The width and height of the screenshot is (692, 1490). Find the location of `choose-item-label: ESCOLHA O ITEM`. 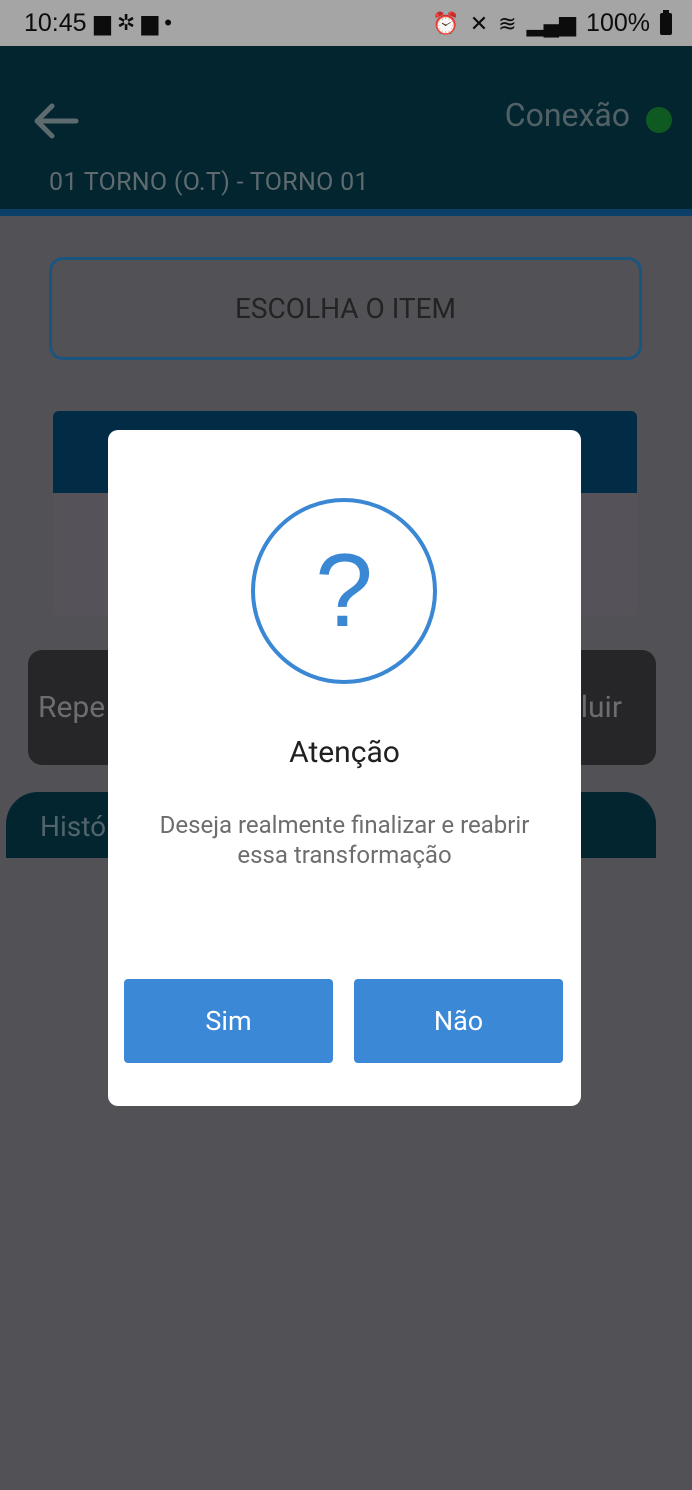

choose-item-label: ESCOLHA O ITEM is located at coordinates (345, 308).